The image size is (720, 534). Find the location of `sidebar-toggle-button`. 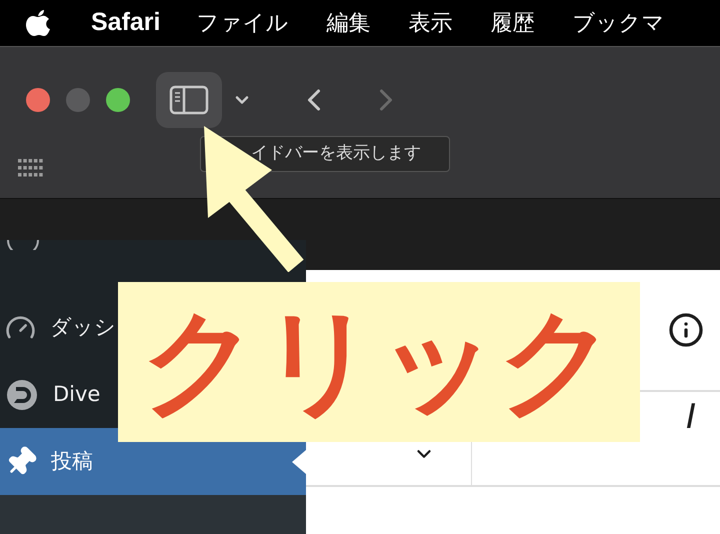

sidebar-toggle-button is located at coordinates (189, 100).